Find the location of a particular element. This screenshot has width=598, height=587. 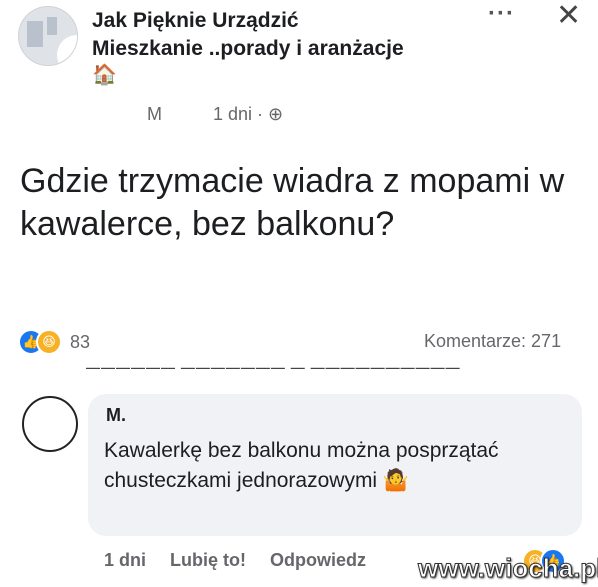

avatar-overlap is located at coordinates (67, 50).